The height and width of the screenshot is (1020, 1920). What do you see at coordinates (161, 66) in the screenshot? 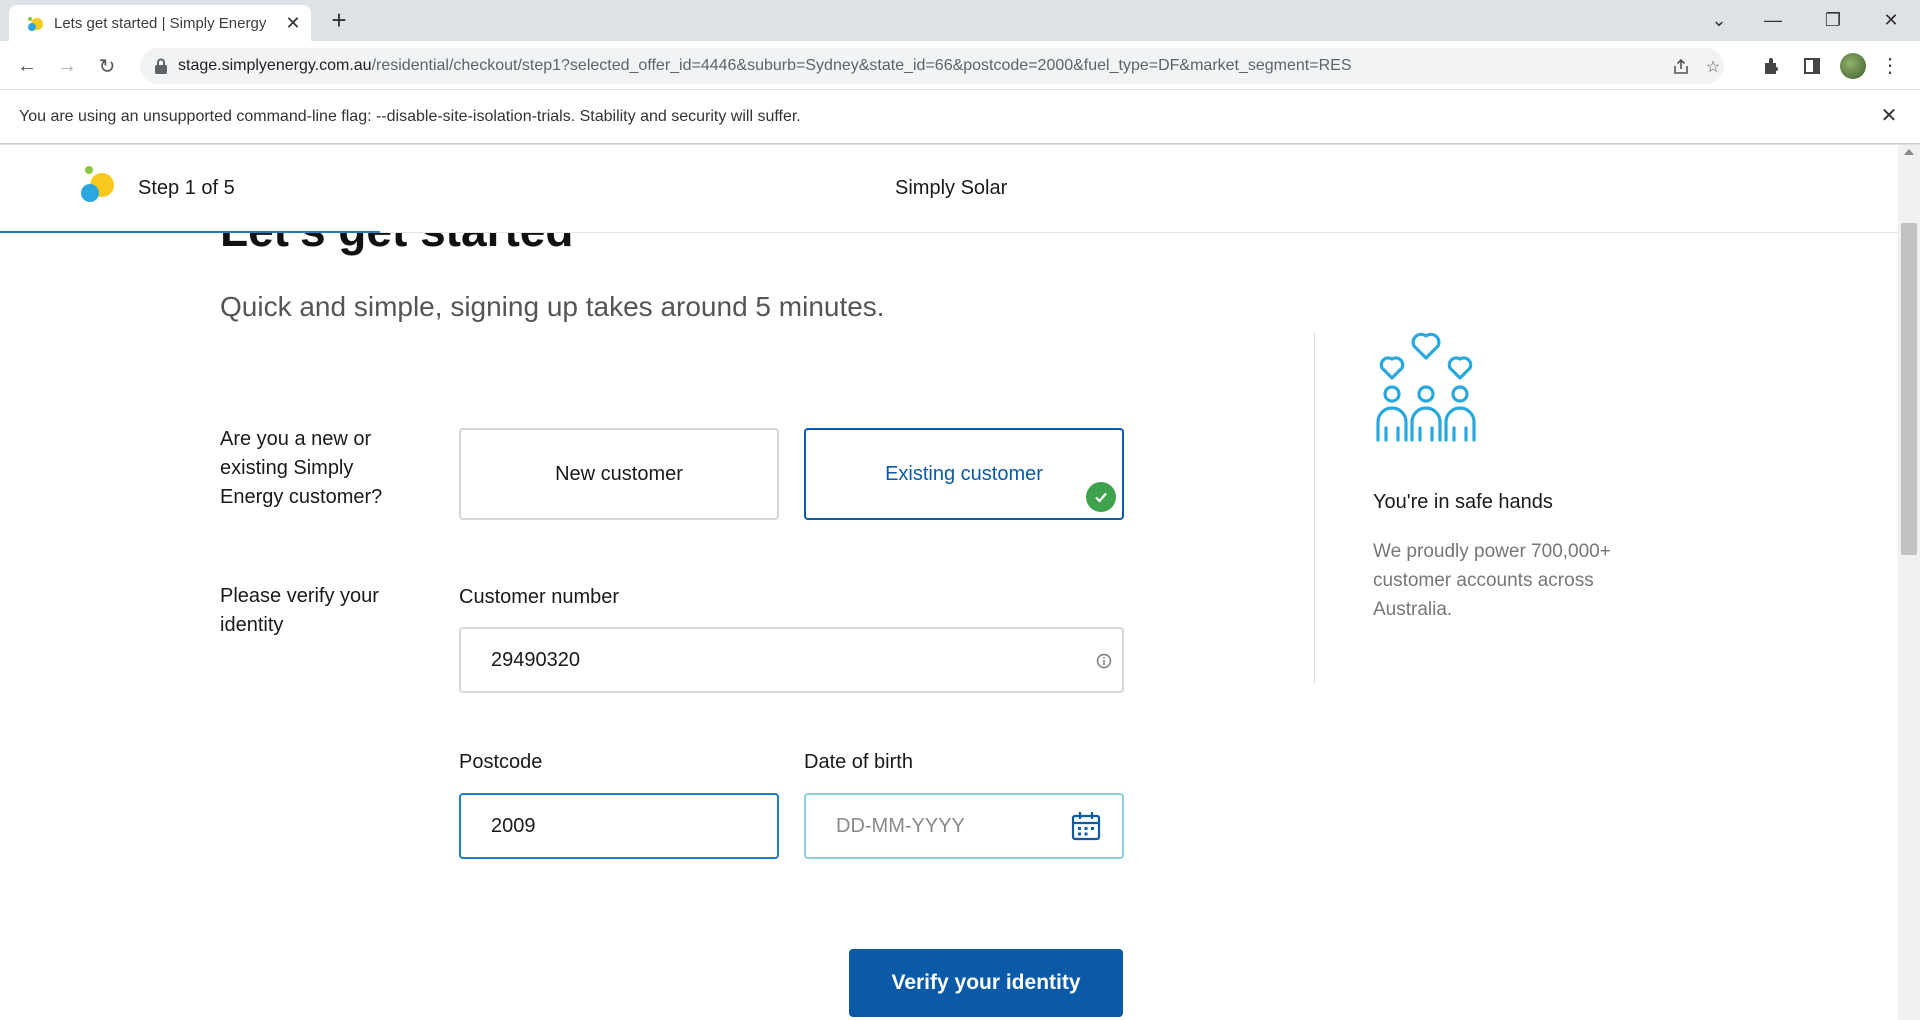
I see `lock-icon` at bounding box center [161, 66].